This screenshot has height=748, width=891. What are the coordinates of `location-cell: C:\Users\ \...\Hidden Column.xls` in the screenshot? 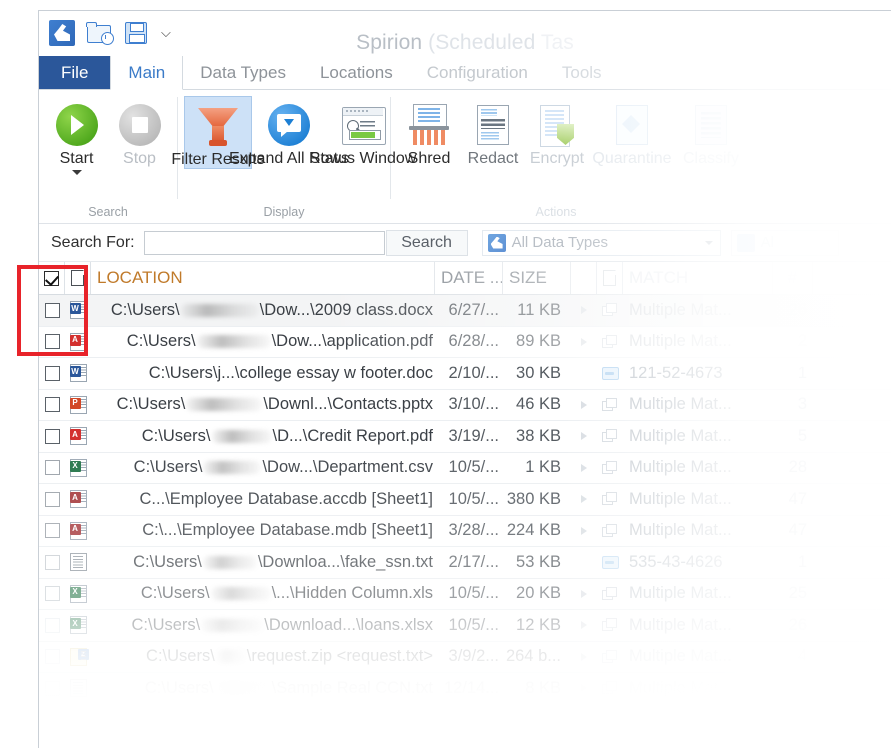 It's located at (263, 594).